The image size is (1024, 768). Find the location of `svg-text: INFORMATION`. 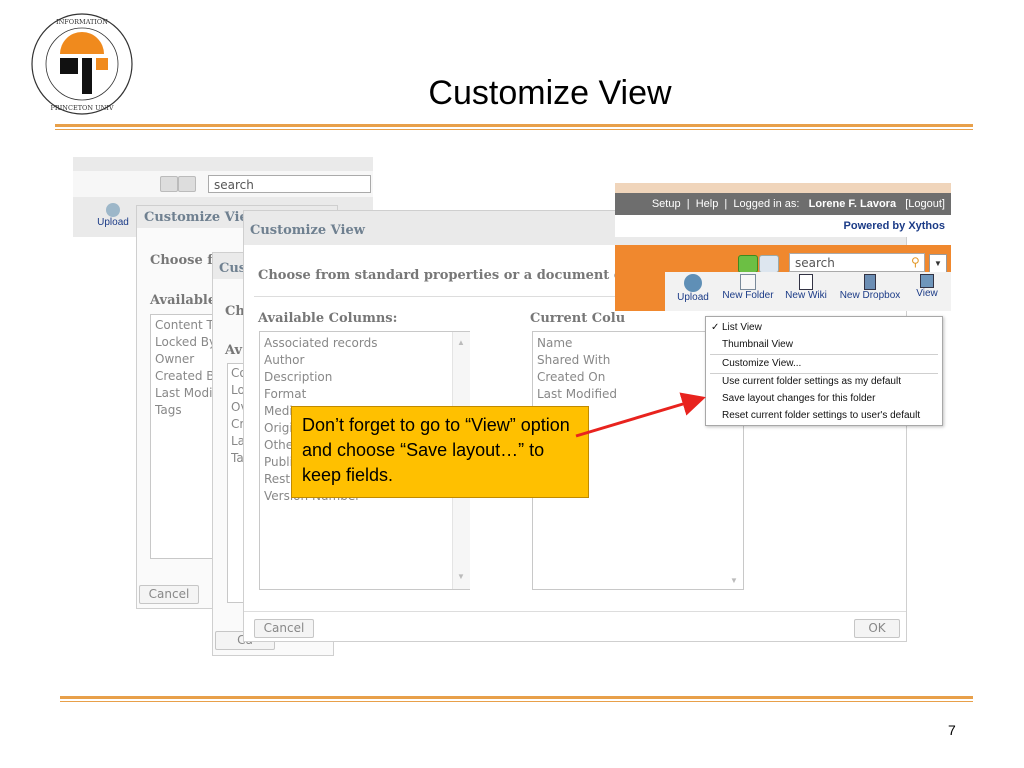

svg-text: INFORMATION is located at coordinates (82, 22).